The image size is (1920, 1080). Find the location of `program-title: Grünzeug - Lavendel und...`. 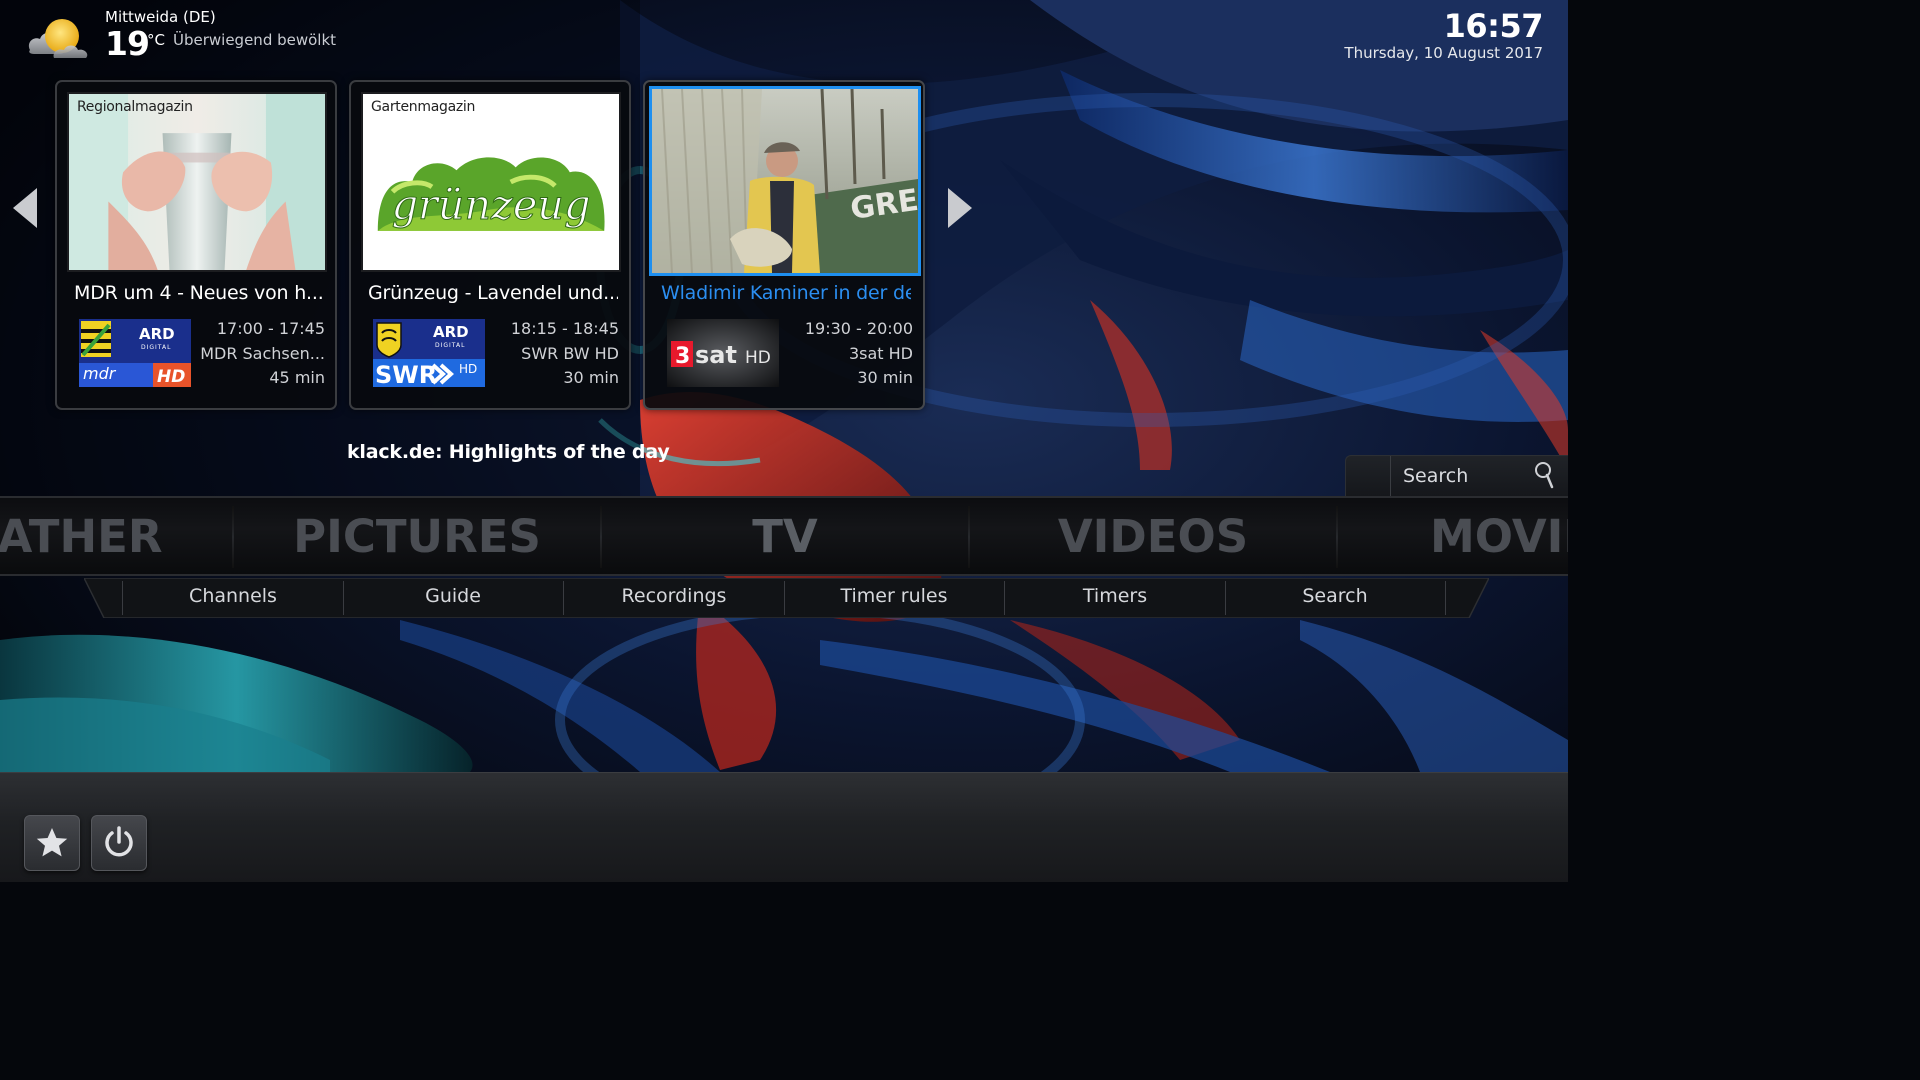

program-title: Grünzeug - Lavendel und... is located at coordinates (493, 293).